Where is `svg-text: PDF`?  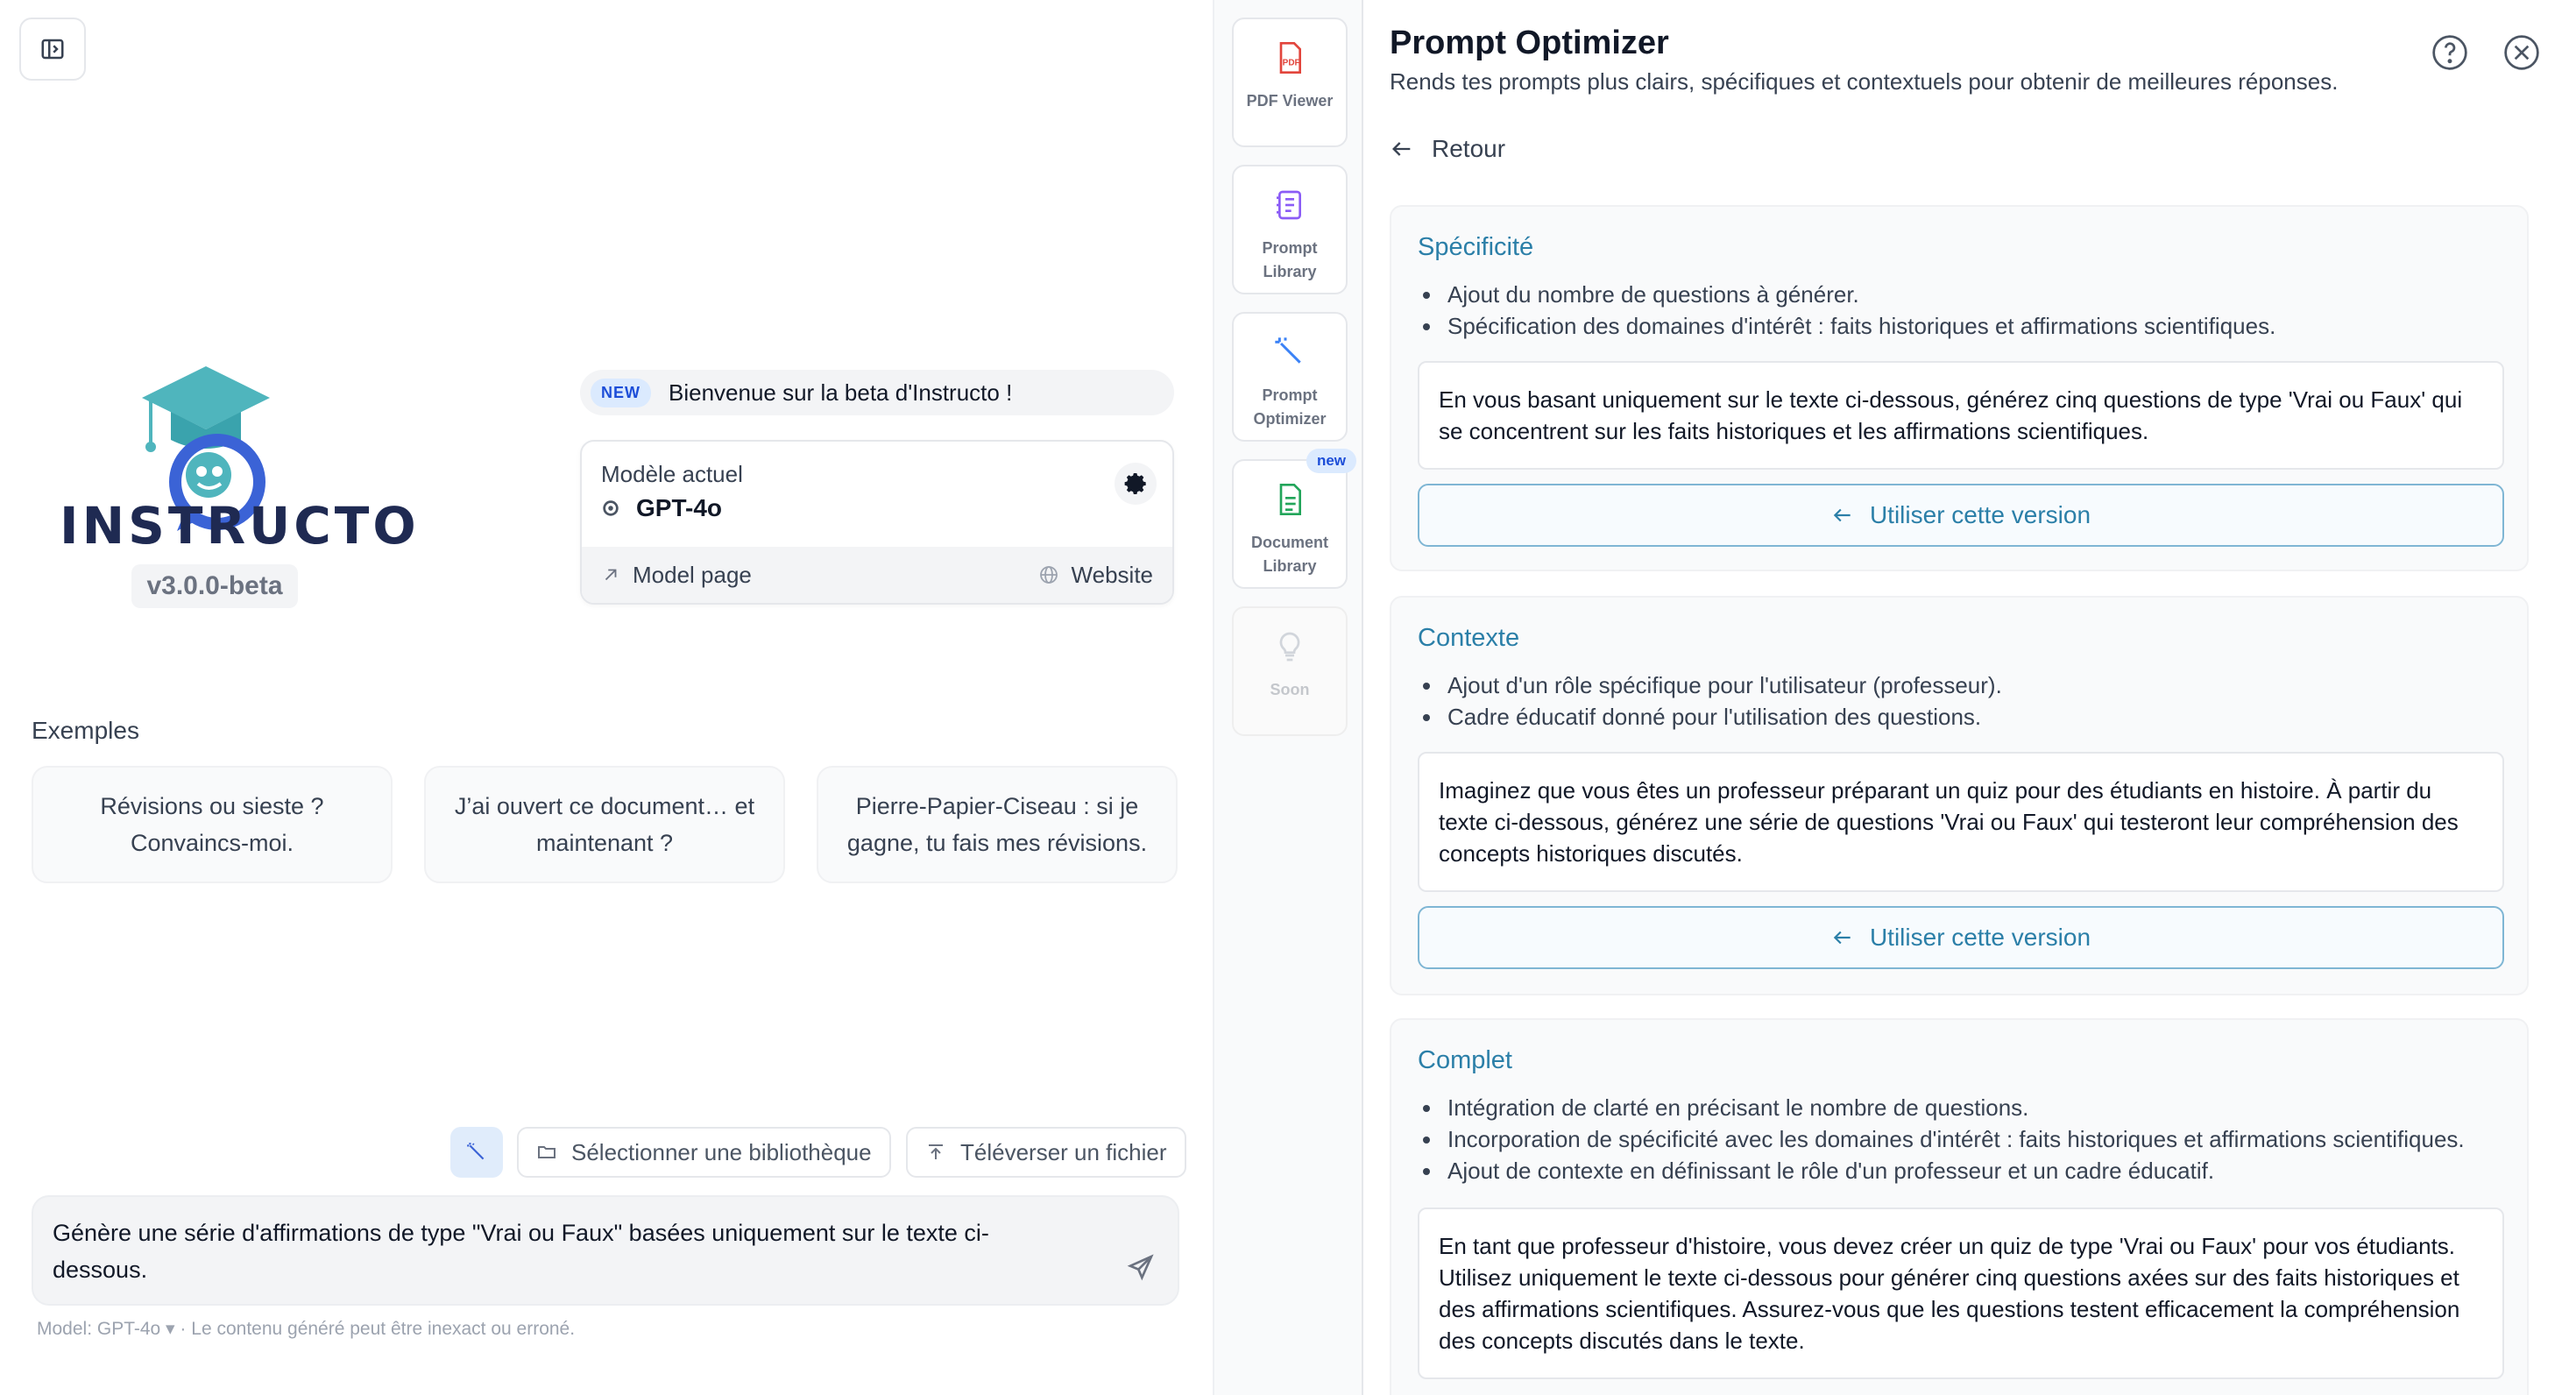 svg-text: PDF is located at coordinates (1291, 62).